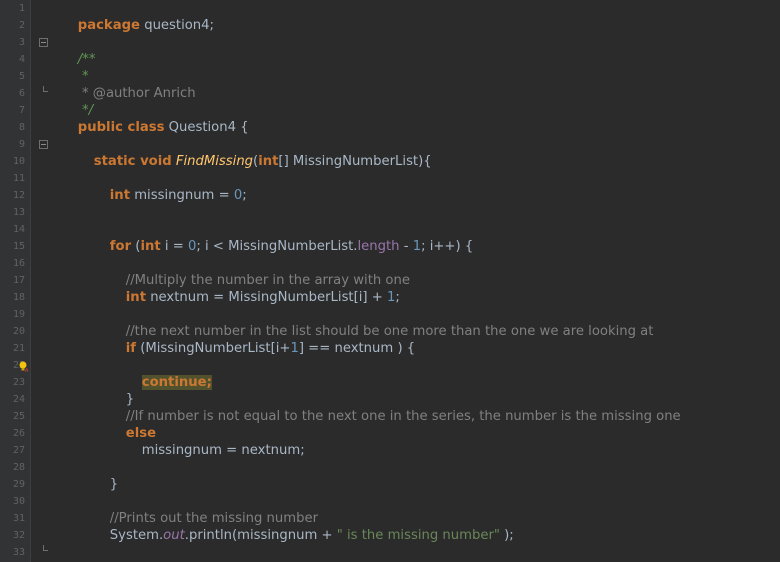 This screenshot has width=780, height=562. I want to click on code-line-4: *, so click(75, 67).